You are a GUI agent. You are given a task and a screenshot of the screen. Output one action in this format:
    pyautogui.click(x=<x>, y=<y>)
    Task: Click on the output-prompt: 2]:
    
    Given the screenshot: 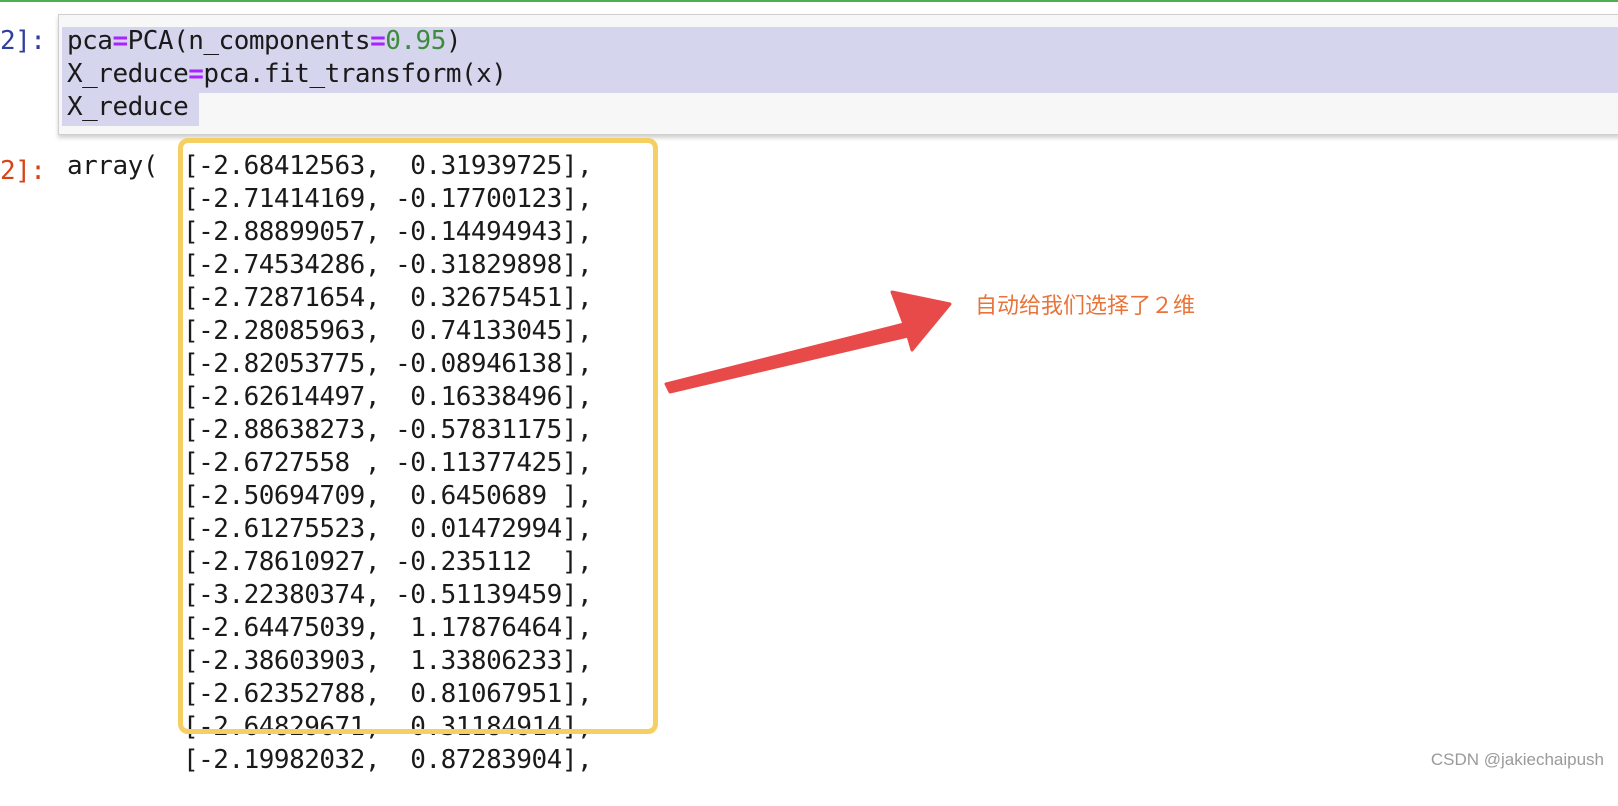 What is the action you would take?
    pyautogui.click(x=23, y=171)
    